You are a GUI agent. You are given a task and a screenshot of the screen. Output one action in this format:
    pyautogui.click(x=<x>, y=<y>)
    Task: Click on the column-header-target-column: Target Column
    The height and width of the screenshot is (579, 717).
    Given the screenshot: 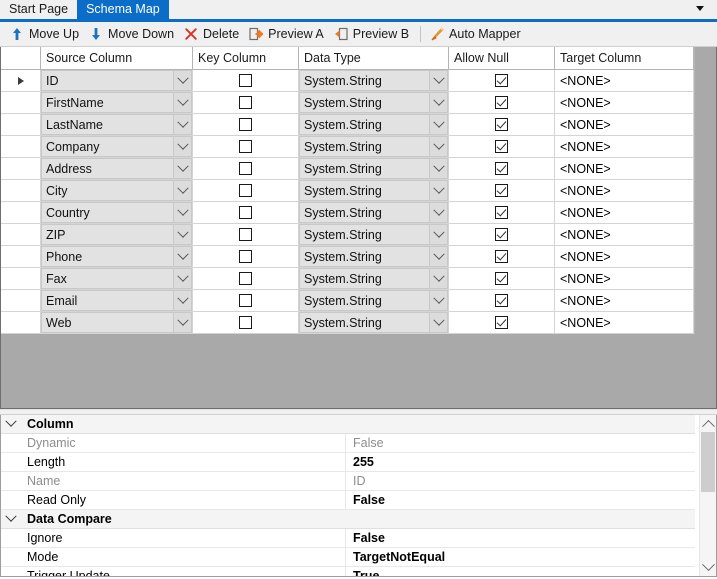 What is the action you would take?
    pyautogui.click(x=624, y=58)
    